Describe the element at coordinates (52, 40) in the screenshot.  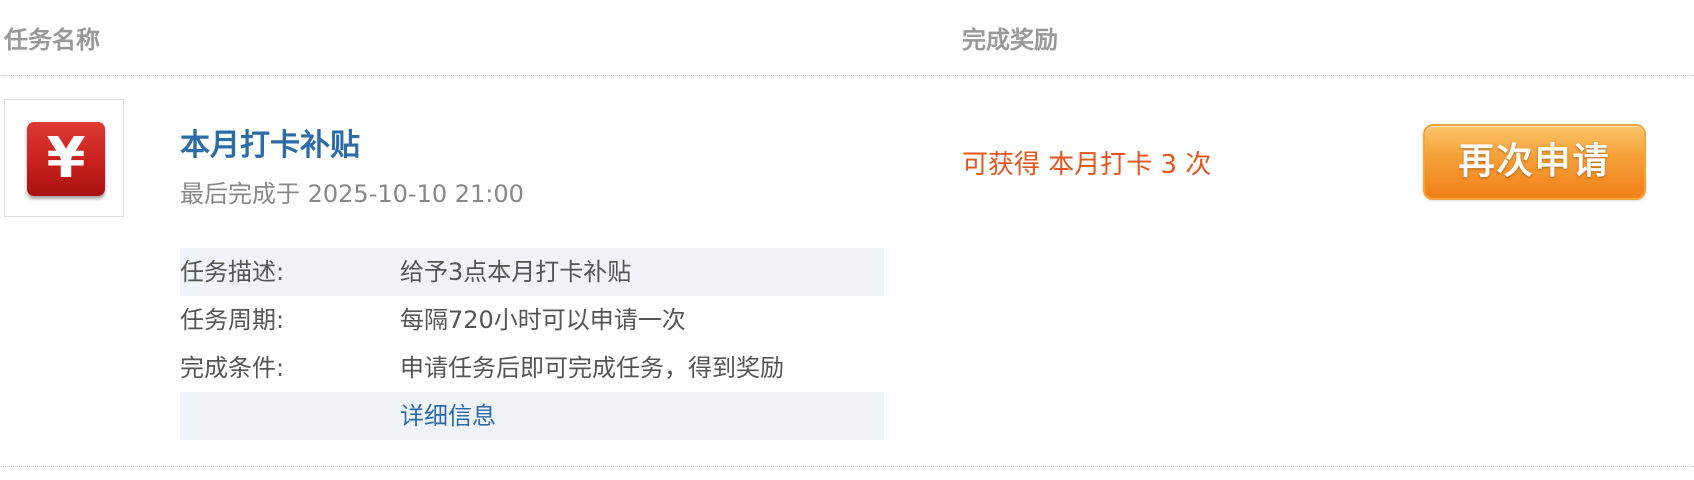
I see `task-name-column-header: 任务名称` at that location.